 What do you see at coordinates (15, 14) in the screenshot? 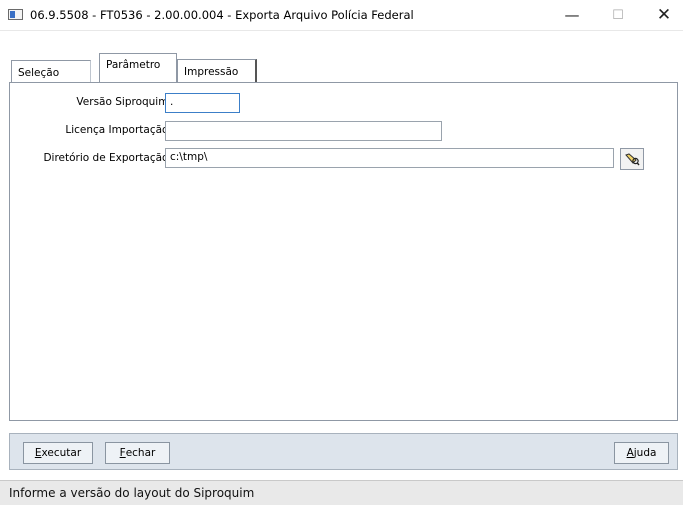
I see `app-window-icon` at bounding box center [15, 14].